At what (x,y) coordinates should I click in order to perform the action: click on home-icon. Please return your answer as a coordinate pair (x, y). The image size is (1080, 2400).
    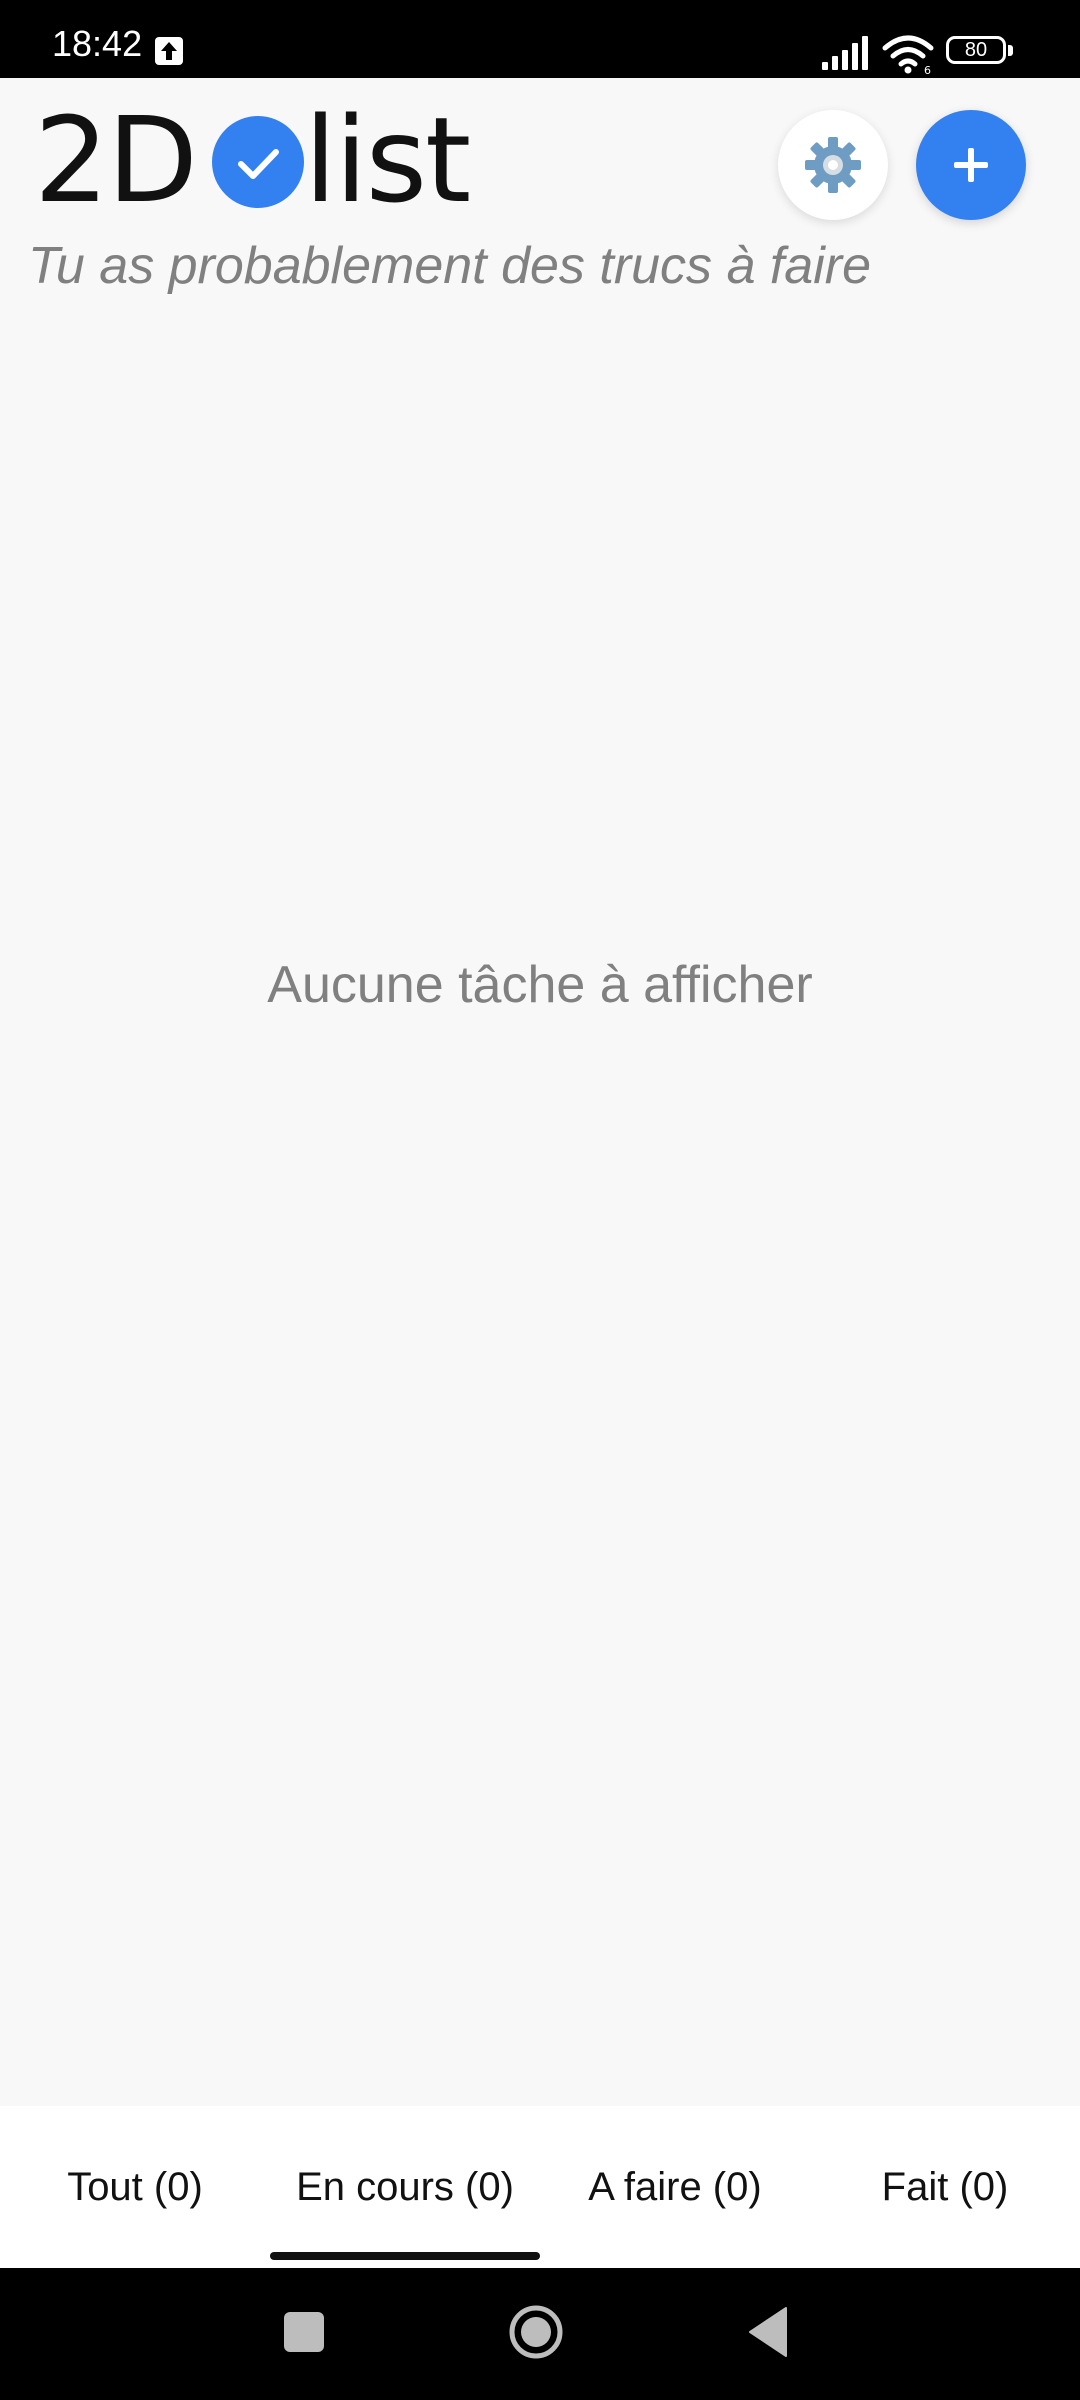
    Looking at the image, I should click on (536, 2332).